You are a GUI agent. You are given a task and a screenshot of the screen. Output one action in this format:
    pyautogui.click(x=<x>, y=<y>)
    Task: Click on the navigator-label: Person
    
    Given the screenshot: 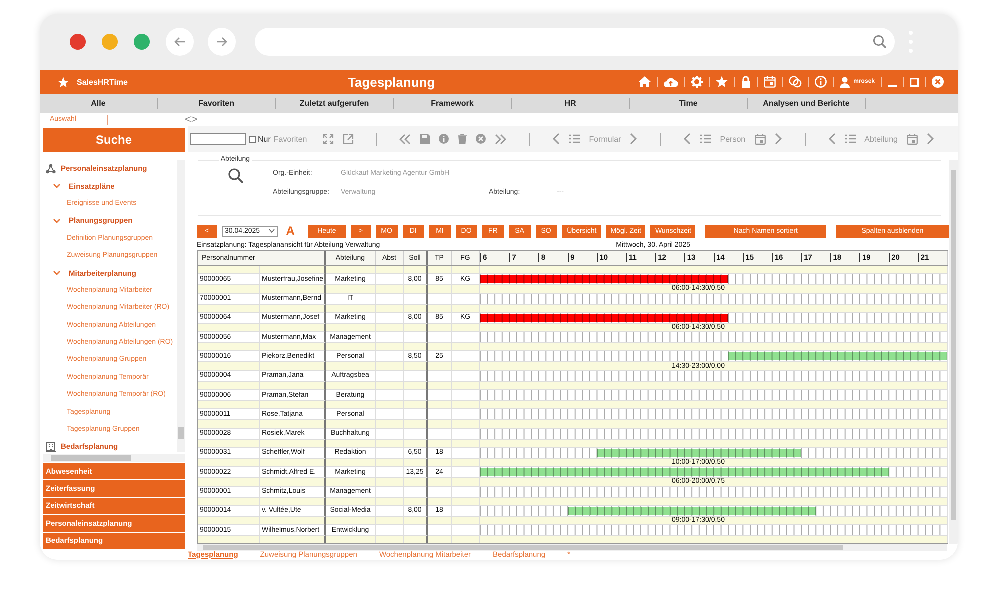 What is the action you would take?
    pyautogui.click(x=733, y=139)
    